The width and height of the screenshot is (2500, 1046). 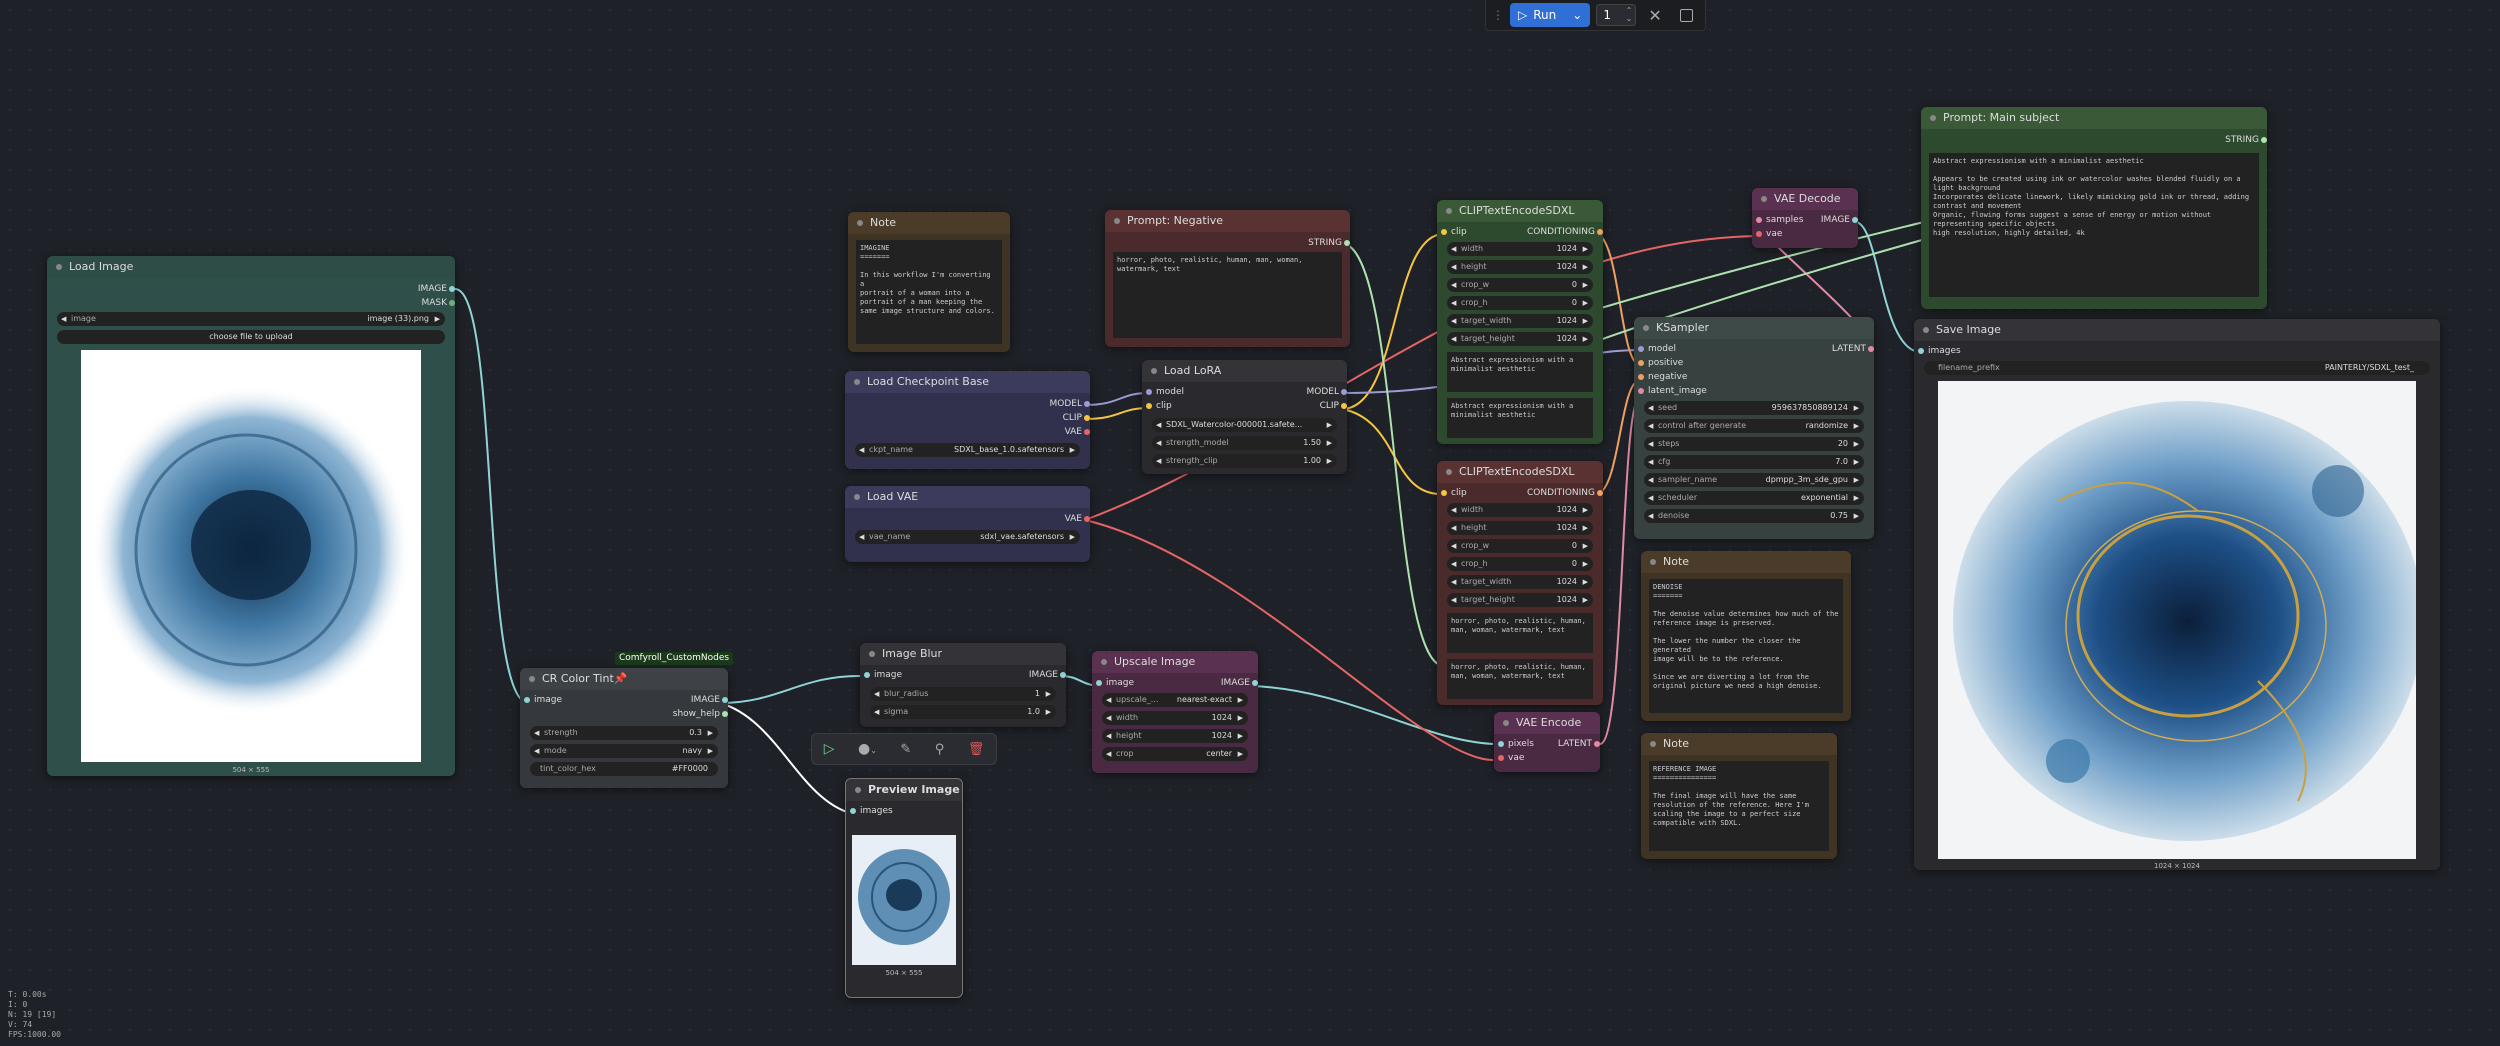 What do you see at coordinates (1244, 443) in the screenshot?
I see `widget-strength-model: ◀ strength_model 1.50 ▶` at bounding box center [1244, 443].